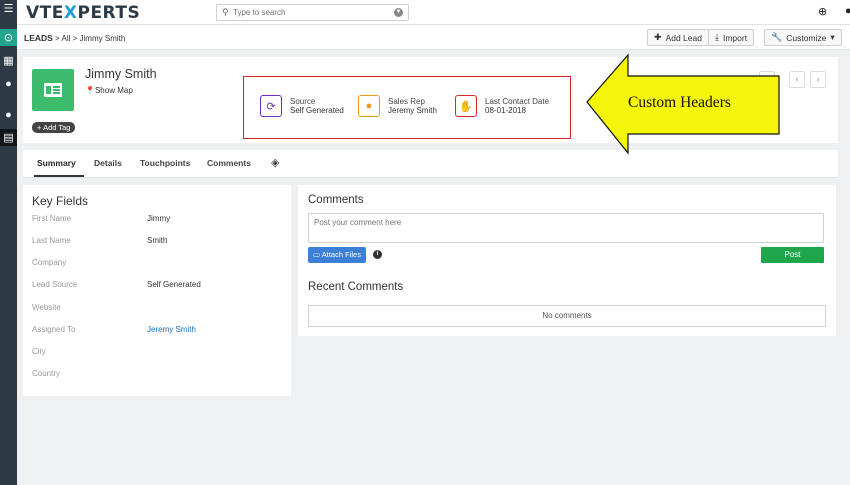 Image resolution: width=850 pixels, height=485 pixels. I want to click on tab-comments: Comments, so click(229, 163).